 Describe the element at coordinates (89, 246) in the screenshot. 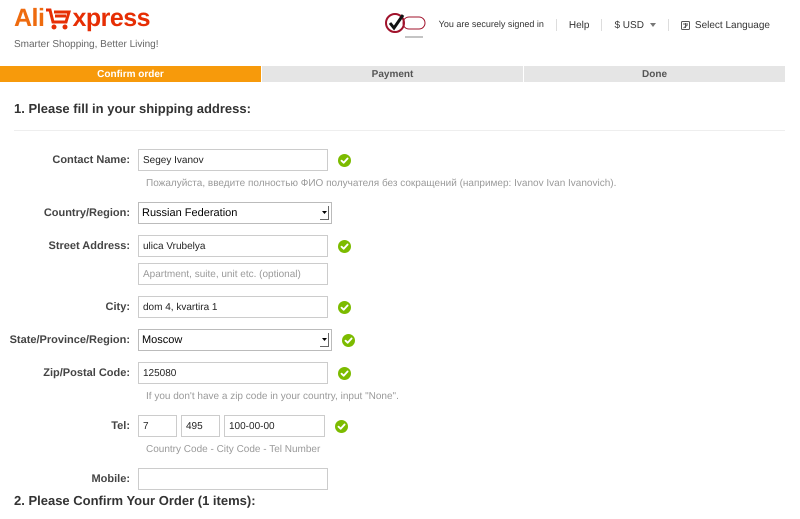

I see `field-label: Street Address:` at that location.